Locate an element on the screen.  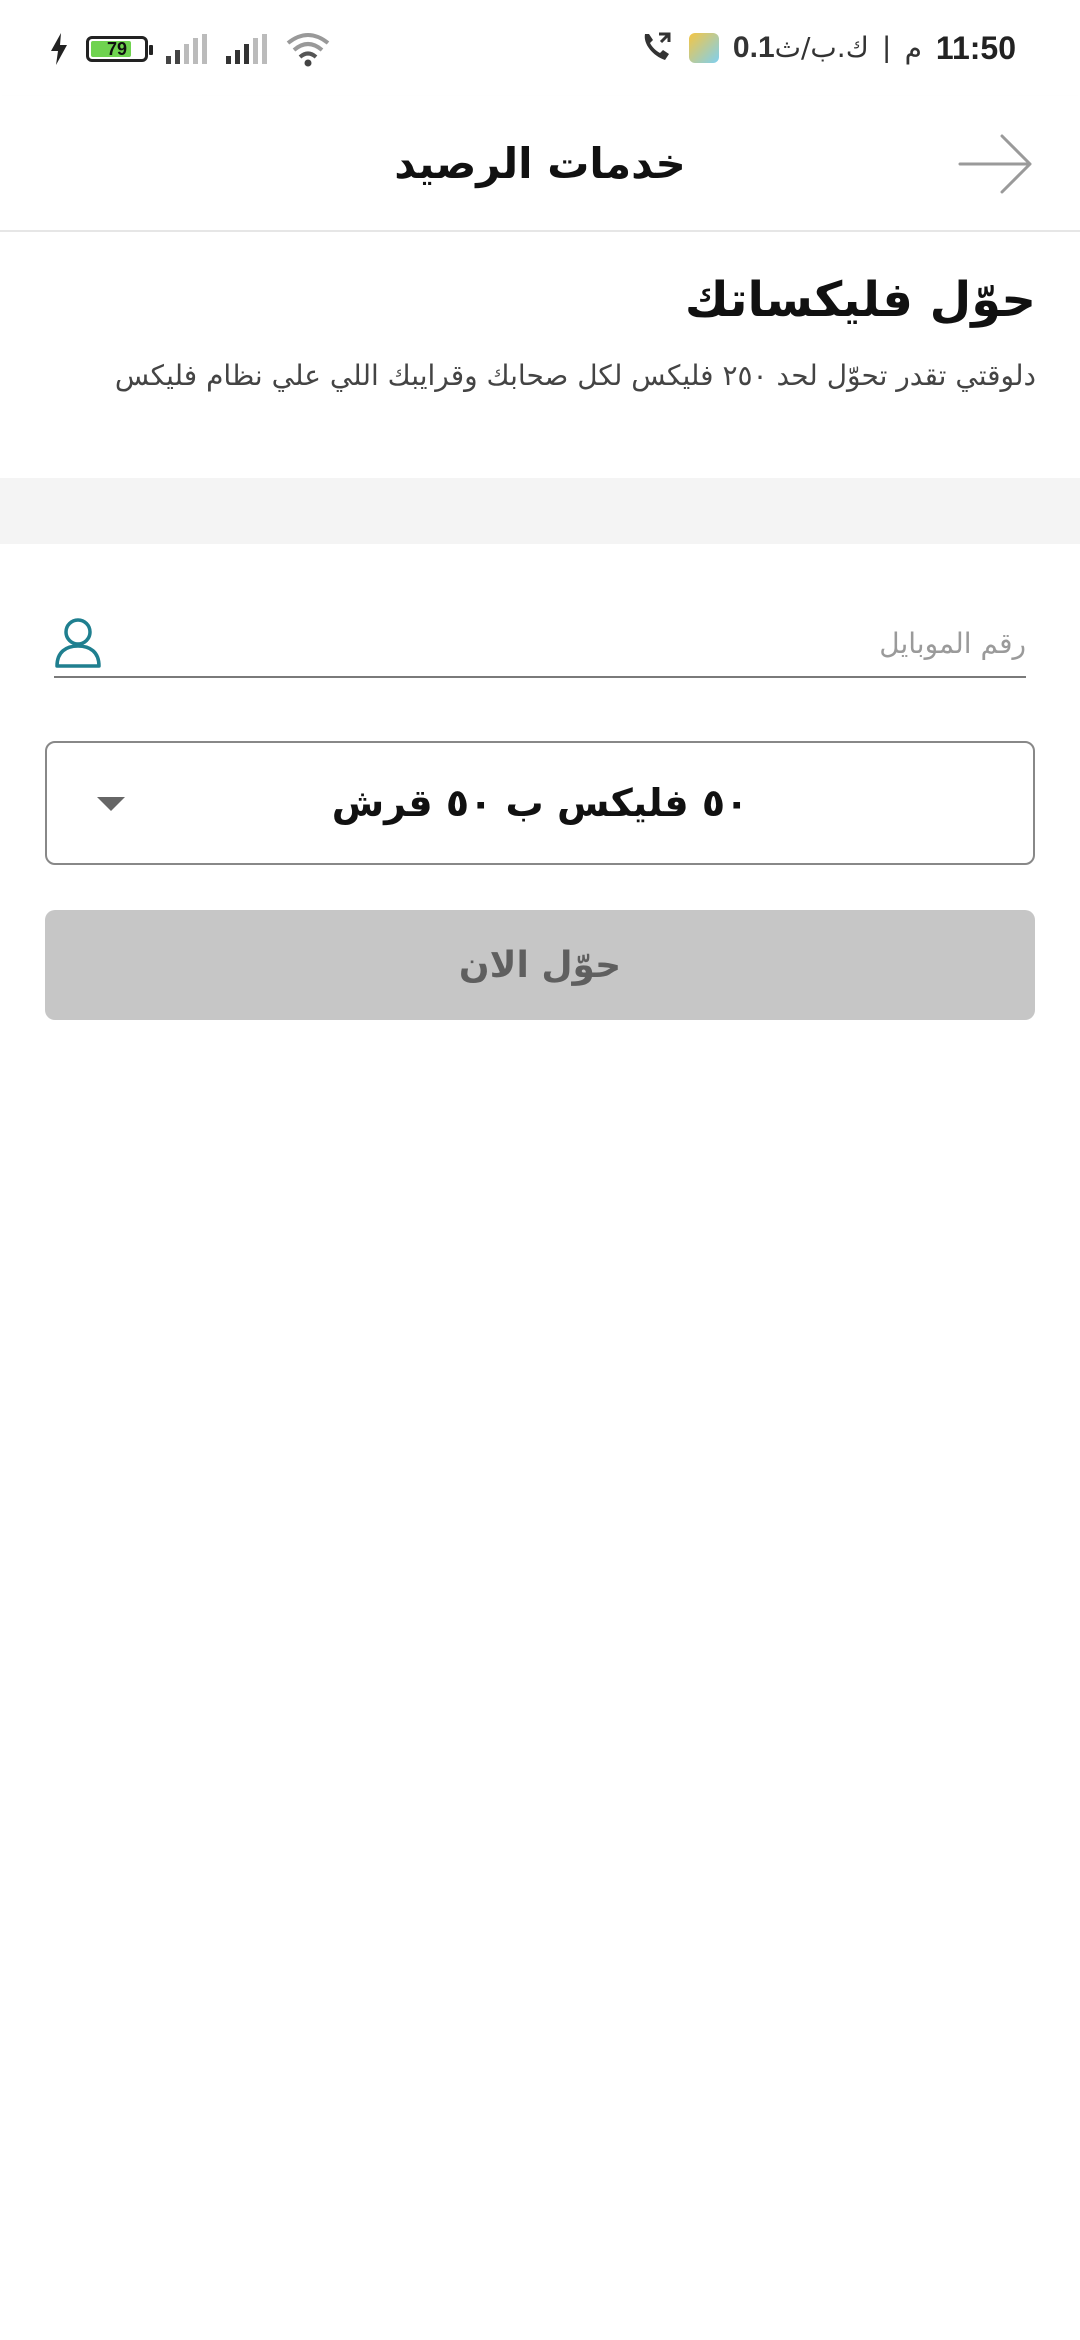
intro-title: حوّل فليكساتك is located at coordinates (860, 300).